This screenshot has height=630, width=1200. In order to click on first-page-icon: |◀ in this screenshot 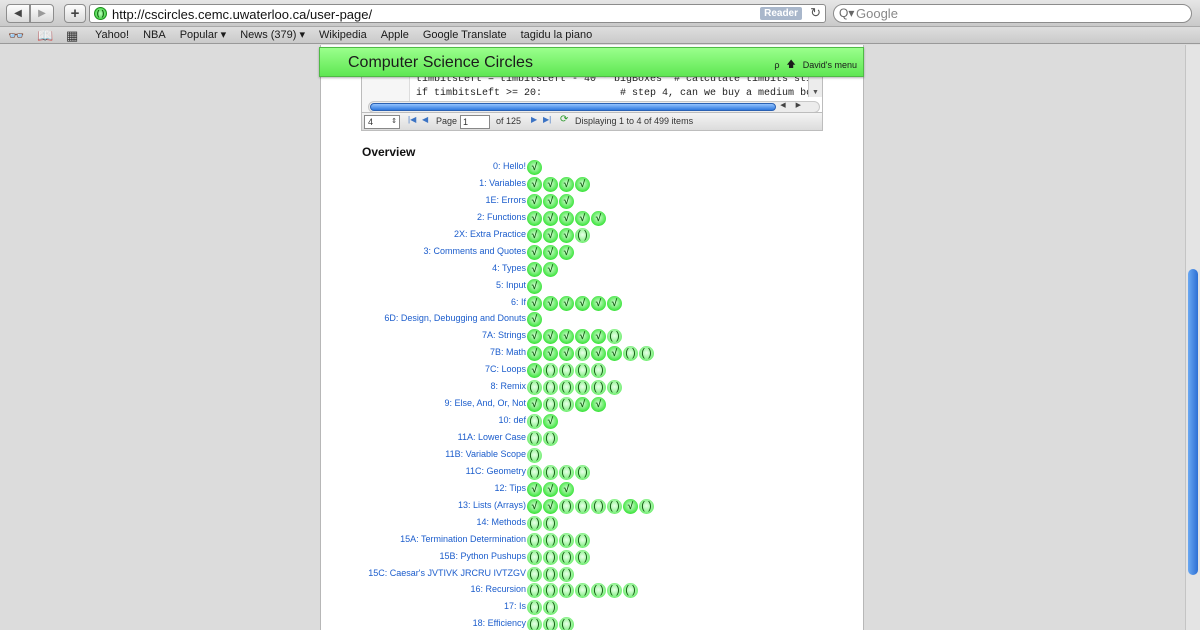, I will do `click(412, 119)`.